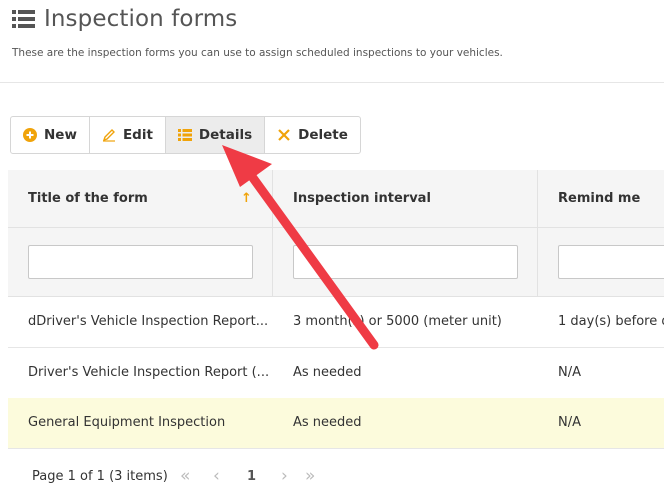  What do you see at coordinates (225, 135) in the screenshot?
I see `details-button-label: Details` at bounding box center [225, 135].